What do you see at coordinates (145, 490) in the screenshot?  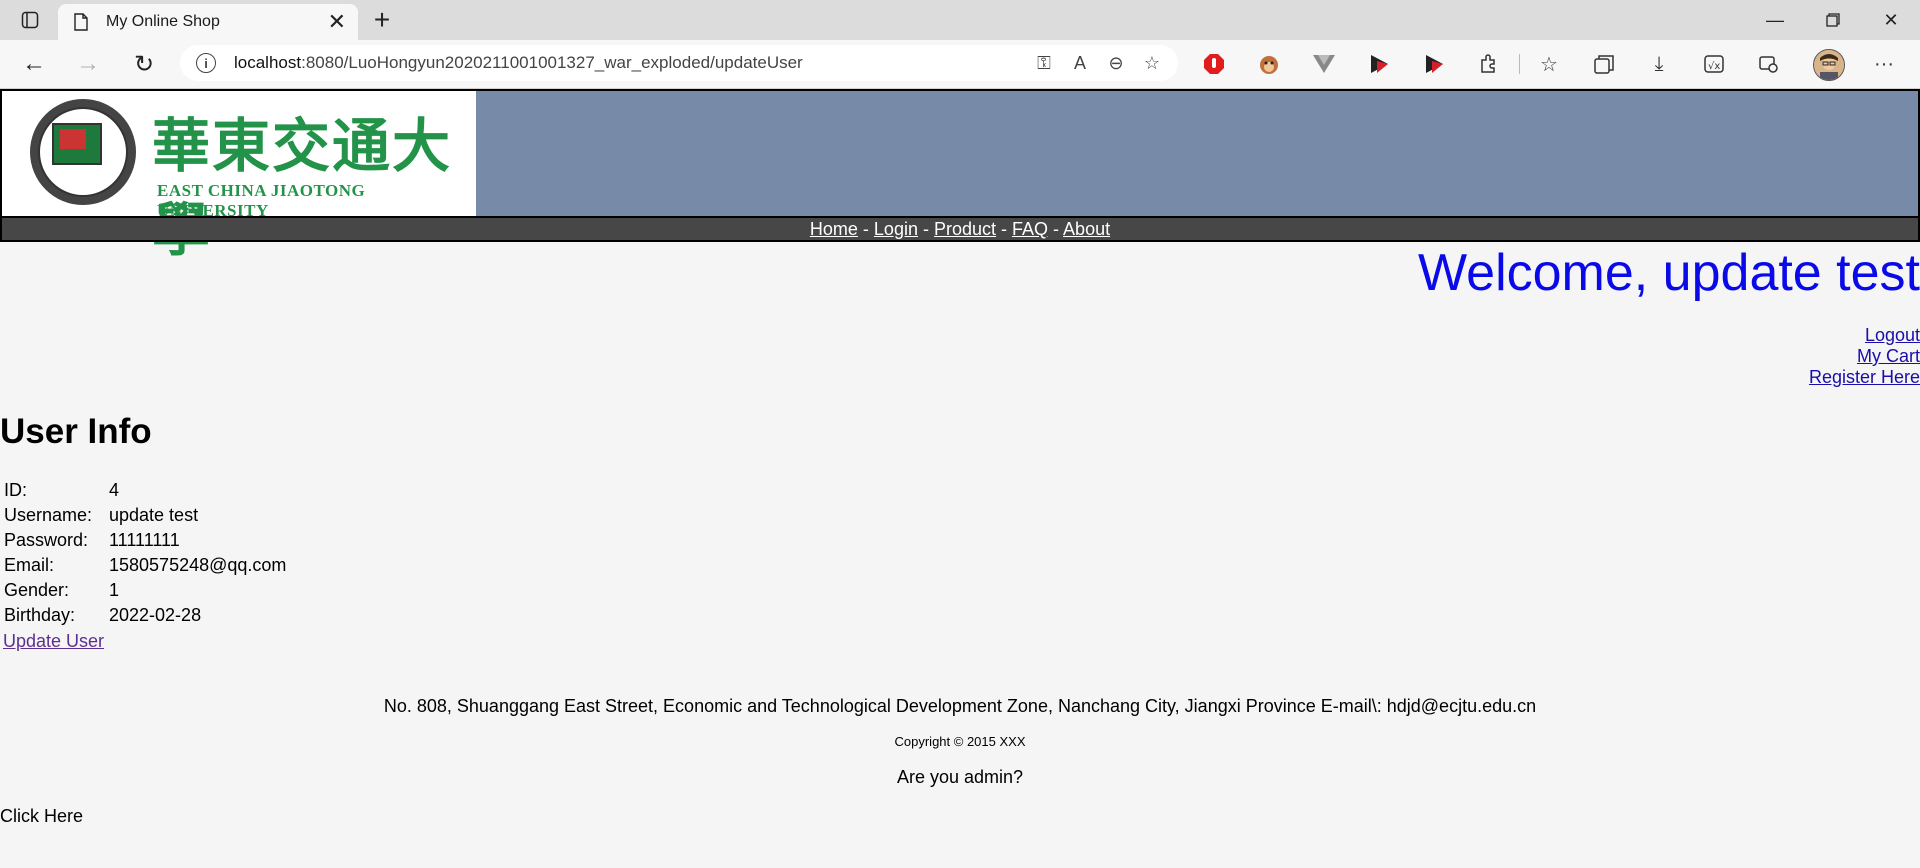 I see `table-row: ID: 4` at bounding box center [145, 490].